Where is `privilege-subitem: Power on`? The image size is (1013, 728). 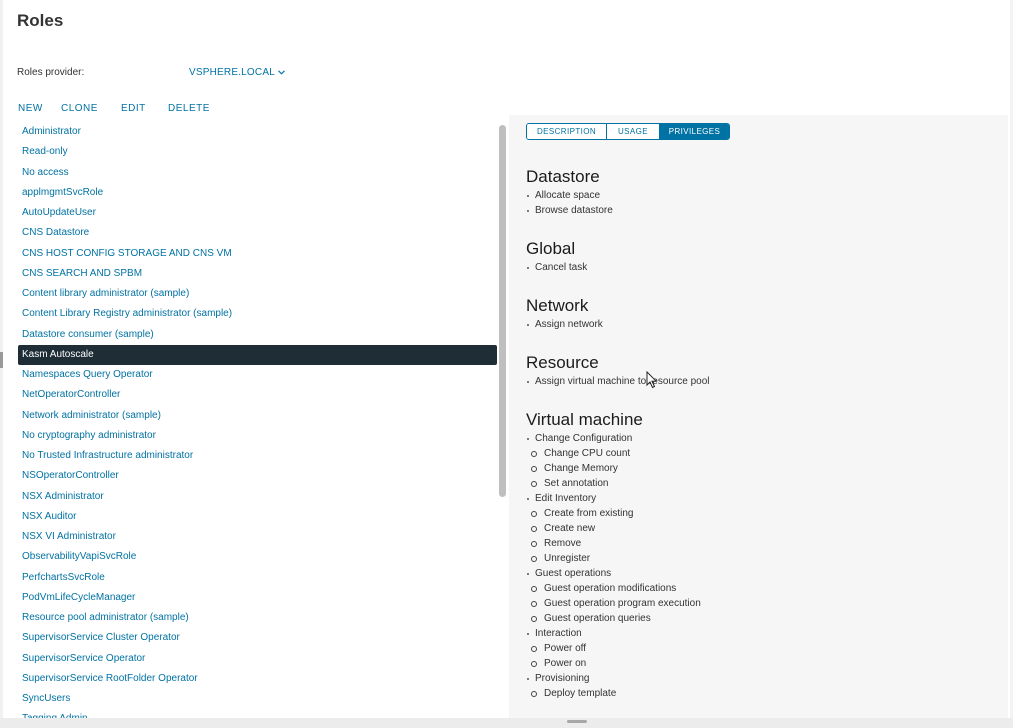
privilege-subitem: Power on is located at coordinates (761, 663).